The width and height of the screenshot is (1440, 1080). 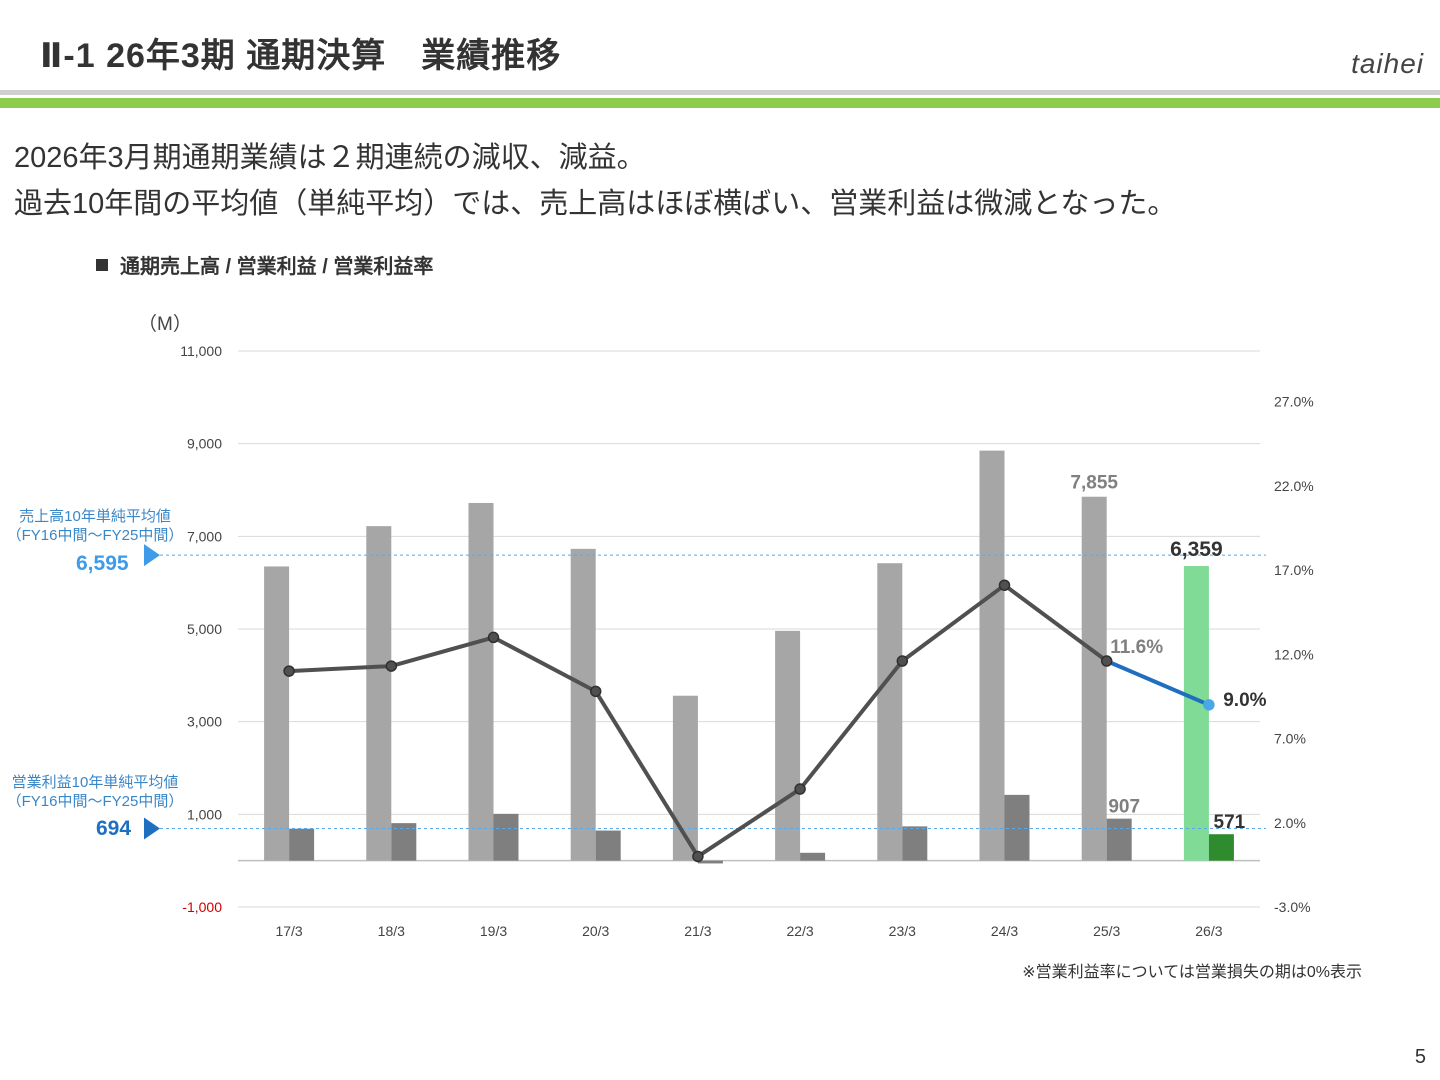 What do you see at coordinates (165, 324) in the screenshot?
I see `y-axis-unit: （M）` at bounding box center [165, 324].